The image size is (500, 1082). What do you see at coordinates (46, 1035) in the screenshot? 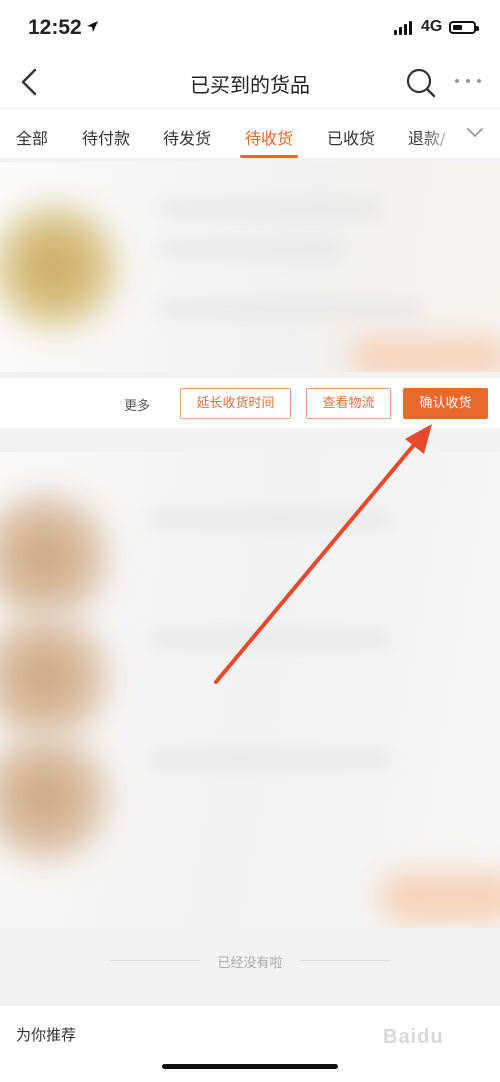
I see `recommend-title: 为你推荐` at bounding box center [46, 1035].